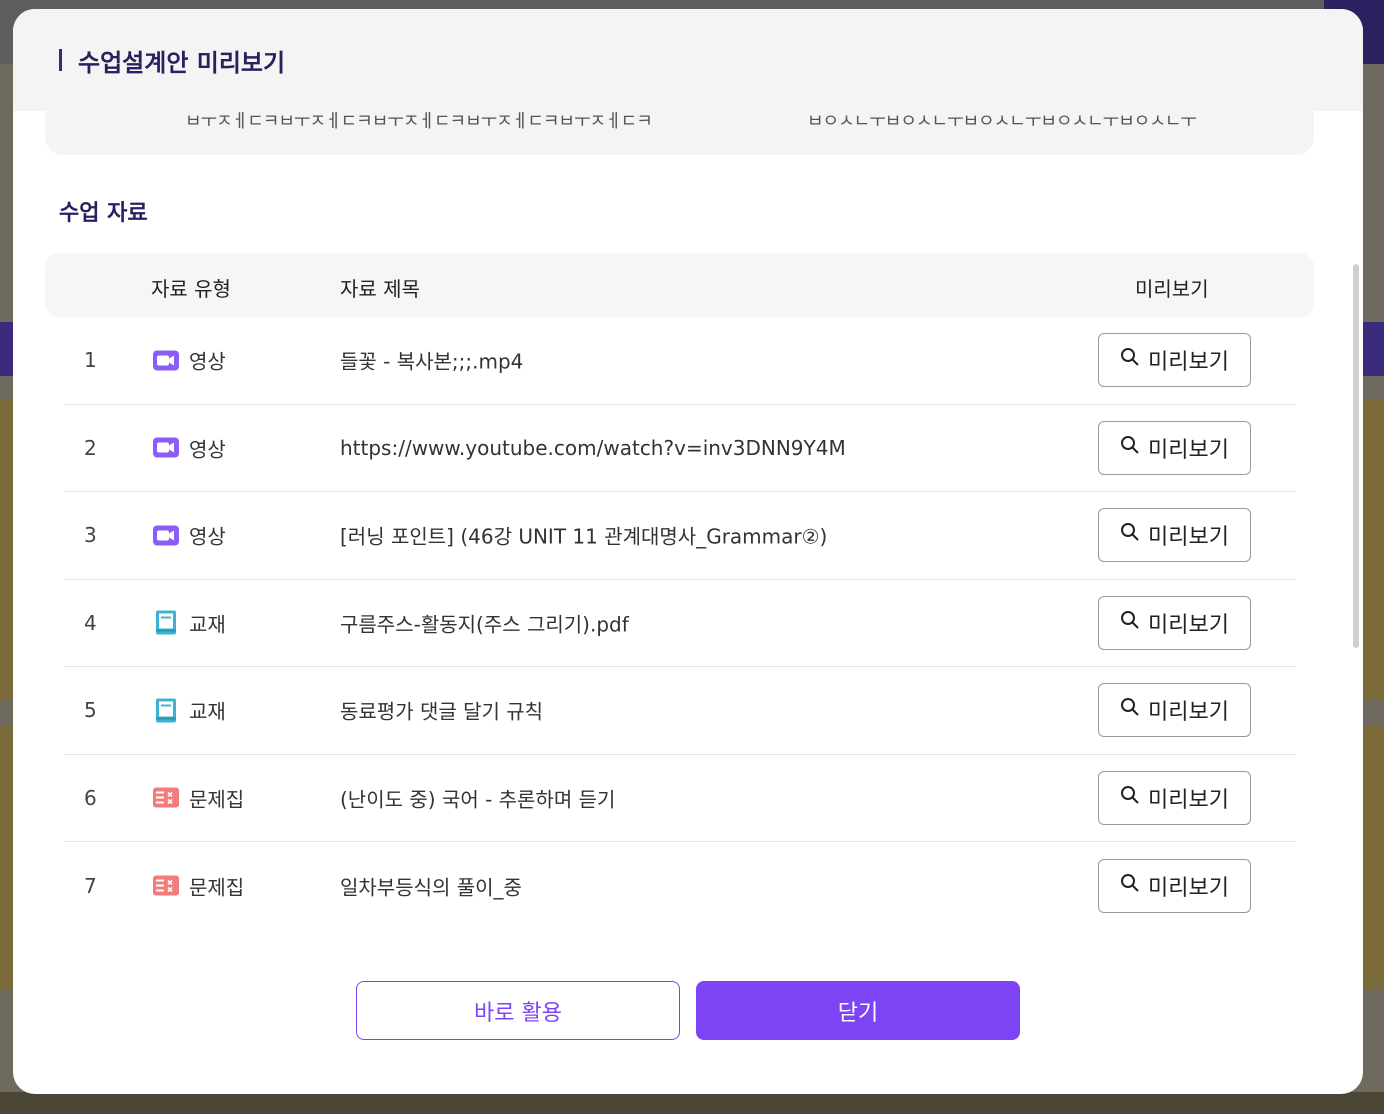 The height and width of the screenshot is (1114, 1384). I want to click on row-number: 6, so click(90, 797).